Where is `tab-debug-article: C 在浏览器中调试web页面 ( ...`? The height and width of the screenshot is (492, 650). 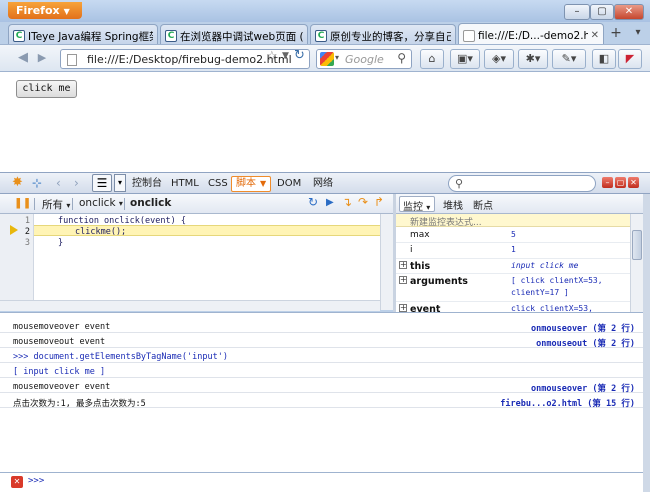
tab-debug-article: C 在浏览器中调试web页面 ( ... is located at coordinates (234, 34).